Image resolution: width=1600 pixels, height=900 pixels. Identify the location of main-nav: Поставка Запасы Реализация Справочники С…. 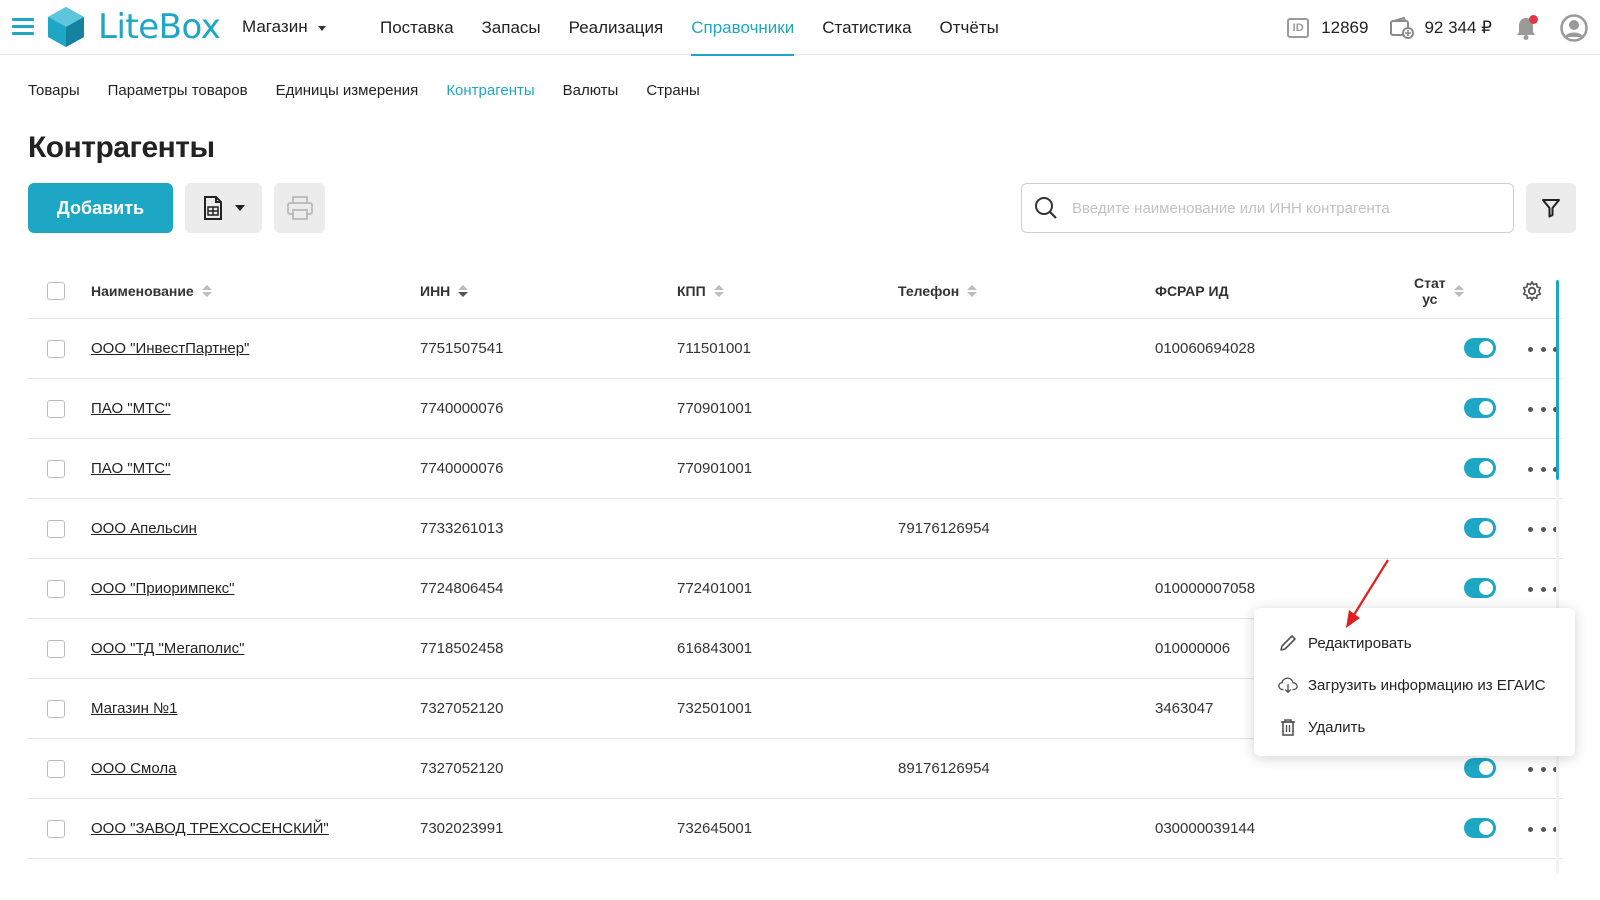
(703, 28).